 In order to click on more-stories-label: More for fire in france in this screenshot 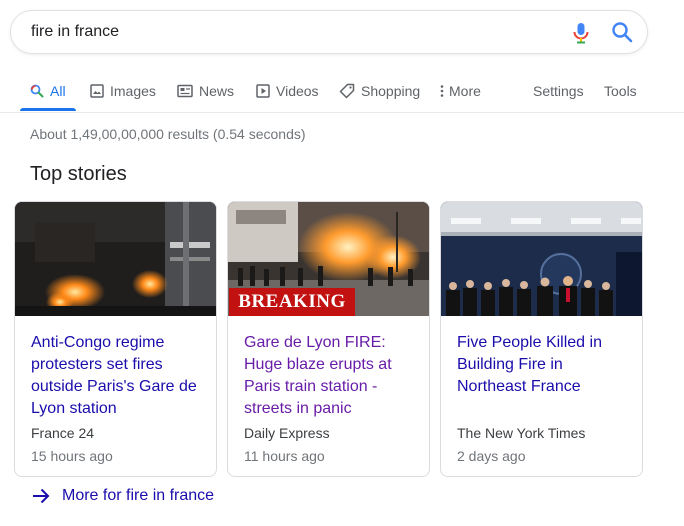, I will do `click(138, 495)`.